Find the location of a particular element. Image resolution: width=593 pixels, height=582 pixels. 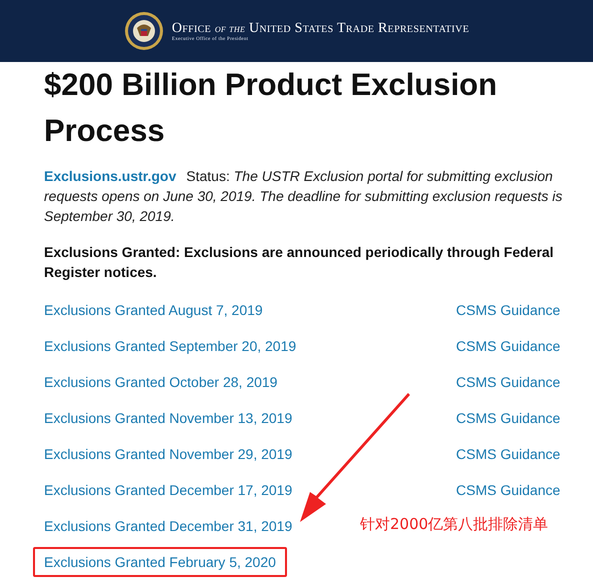

notice-text: Exclusions Granted: Exclusions are announced periodically through Federal Register notices. is located at coordinates (299, 262).